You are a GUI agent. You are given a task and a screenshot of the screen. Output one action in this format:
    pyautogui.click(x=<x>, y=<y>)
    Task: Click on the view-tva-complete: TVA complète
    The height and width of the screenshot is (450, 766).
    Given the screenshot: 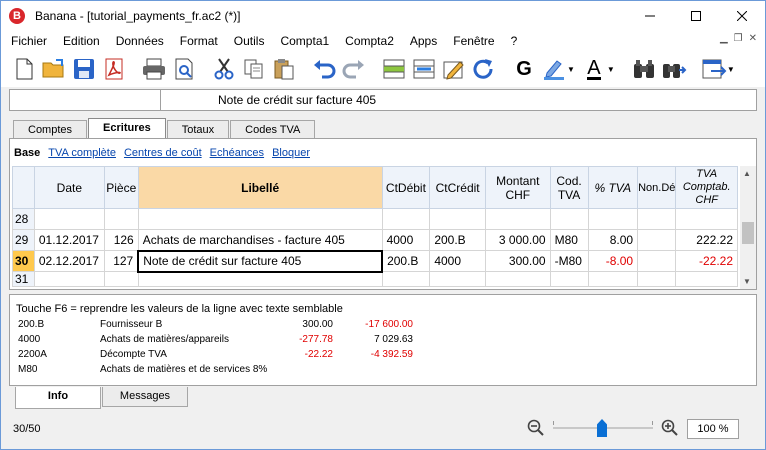 What is the action you would take?
    pyautogui.click(x=82, y=153)
    